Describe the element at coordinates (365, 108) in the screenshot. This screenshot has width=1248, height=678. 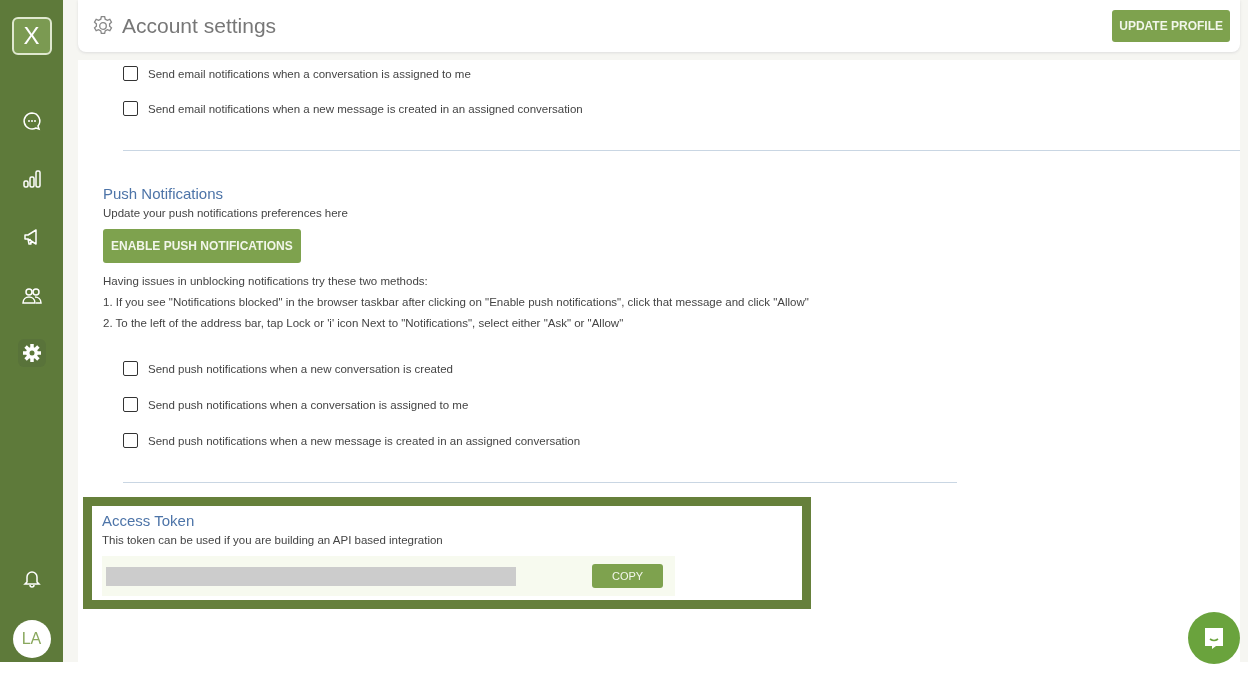
I see `option-label: Send email notifications when a new message is created in an assigned conversation` at that location.